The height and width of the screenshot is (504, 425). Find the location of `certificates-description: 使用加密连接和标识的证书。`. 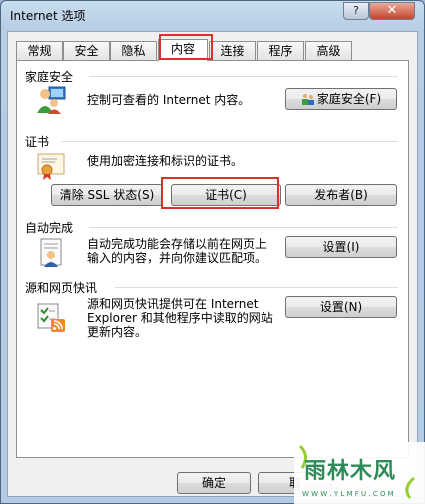

certificates-description: 使用加密连接和标识的证书。 is located at coordinates (165, 161).